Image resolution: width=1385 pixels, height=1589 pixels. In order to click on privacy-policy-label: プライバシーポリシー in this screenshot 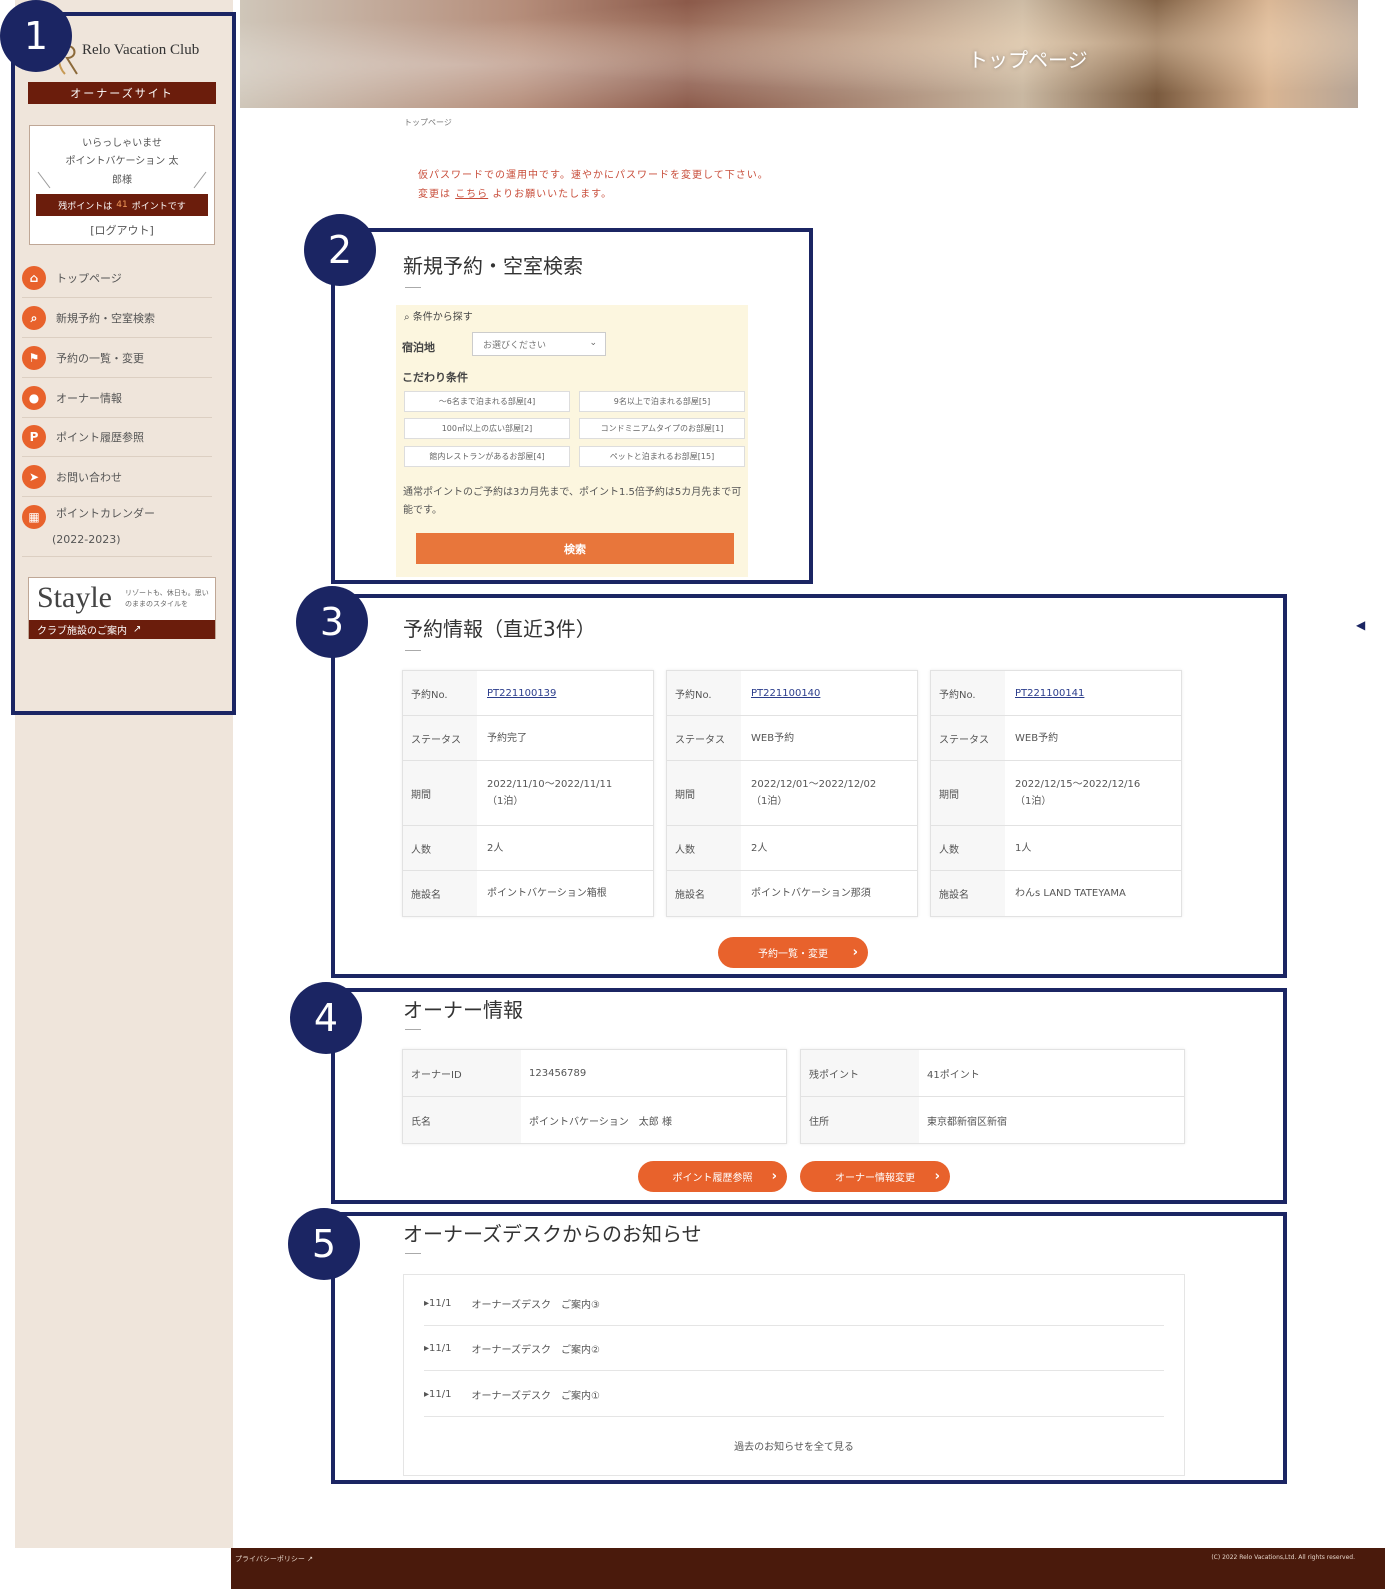, I will do `click(270, 1559)`.